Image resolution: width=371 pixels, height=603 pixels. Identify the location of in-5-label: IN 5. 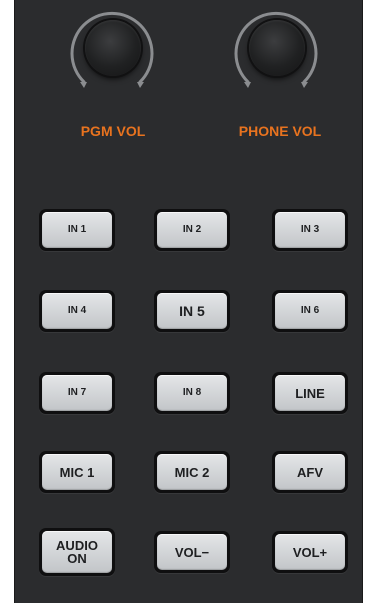
(192, 311).